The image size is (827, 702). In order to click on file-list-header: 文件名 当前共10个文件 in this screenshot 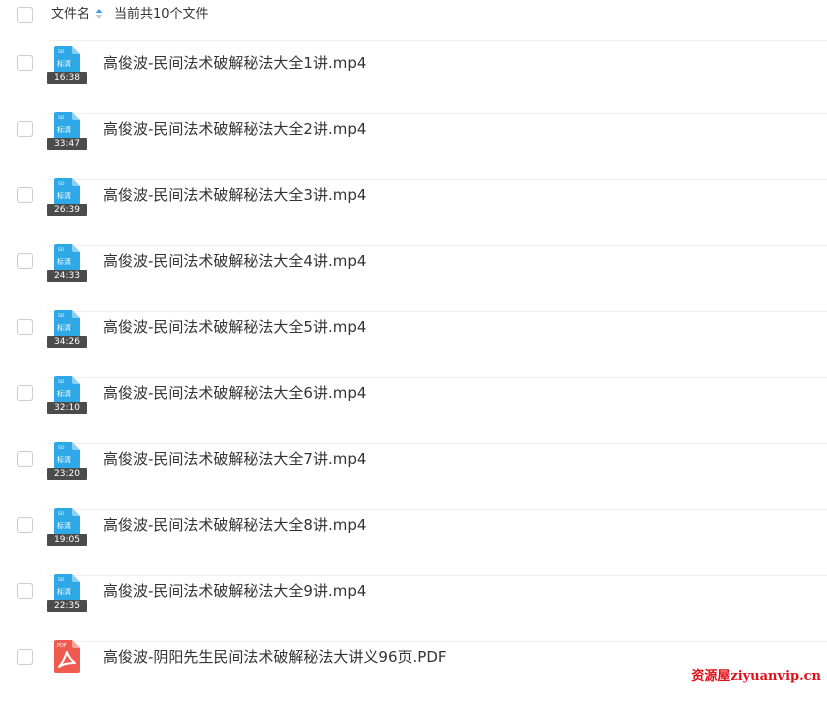, I will do `click(413, 20)`.